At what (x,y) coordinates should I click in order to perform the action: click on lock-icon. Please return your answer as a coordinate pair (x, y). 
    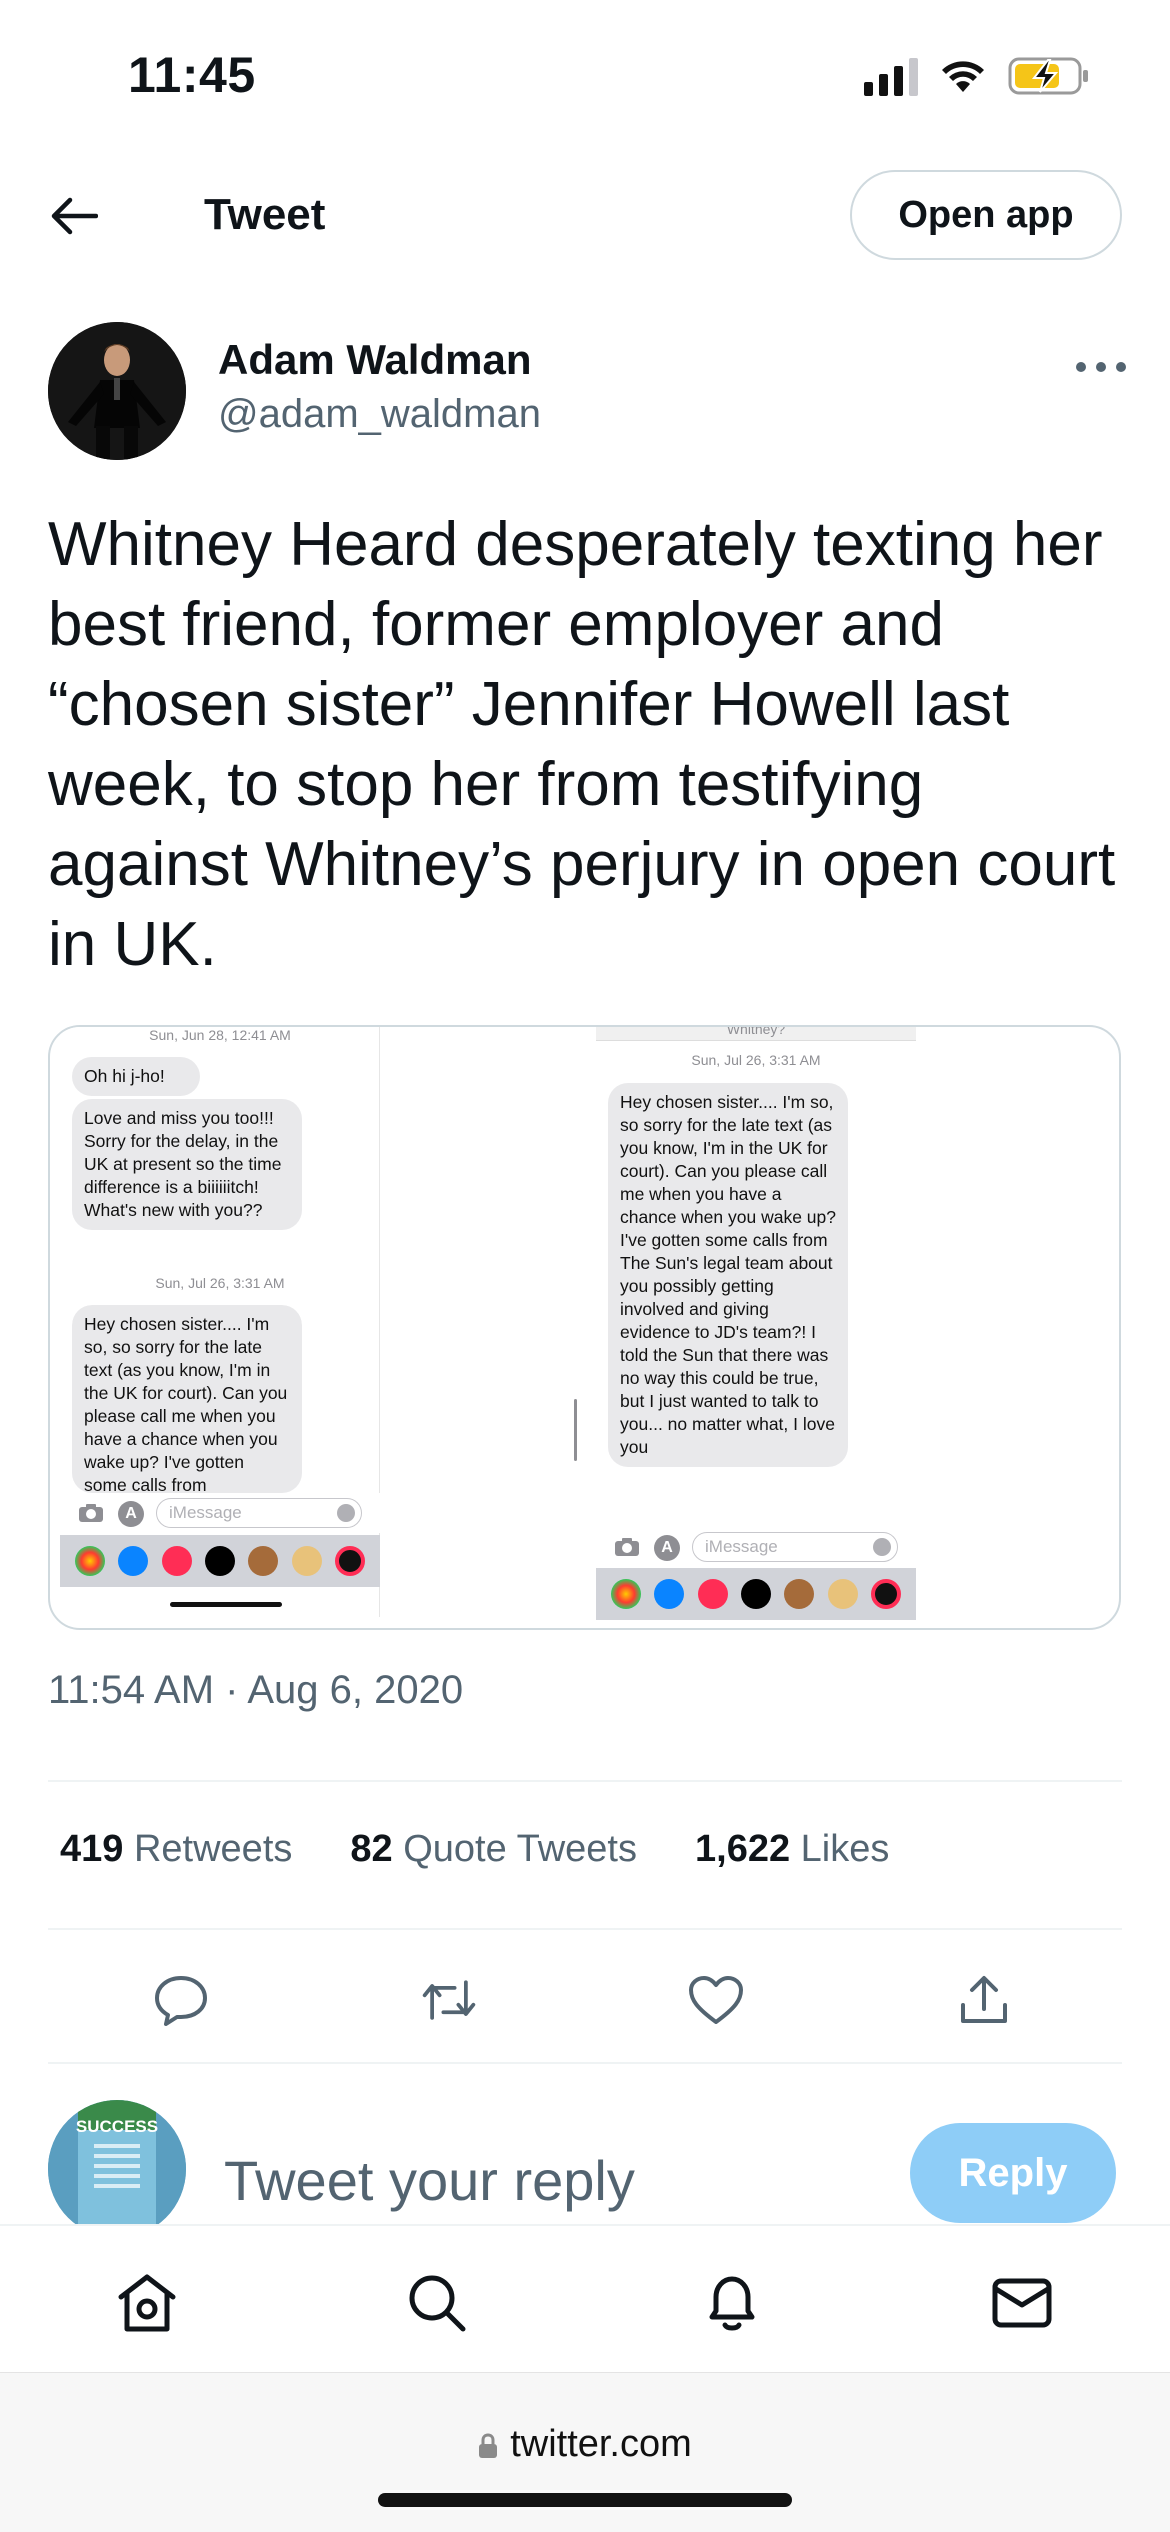
    Looking at the image, I should click on (488, 2445).